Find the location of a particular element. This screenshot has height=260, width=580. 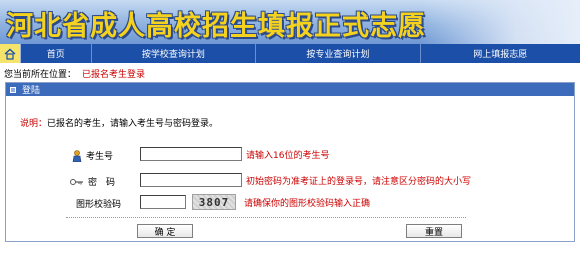

captcha-row: 图形校验码 is located at coordinates (98, 203).